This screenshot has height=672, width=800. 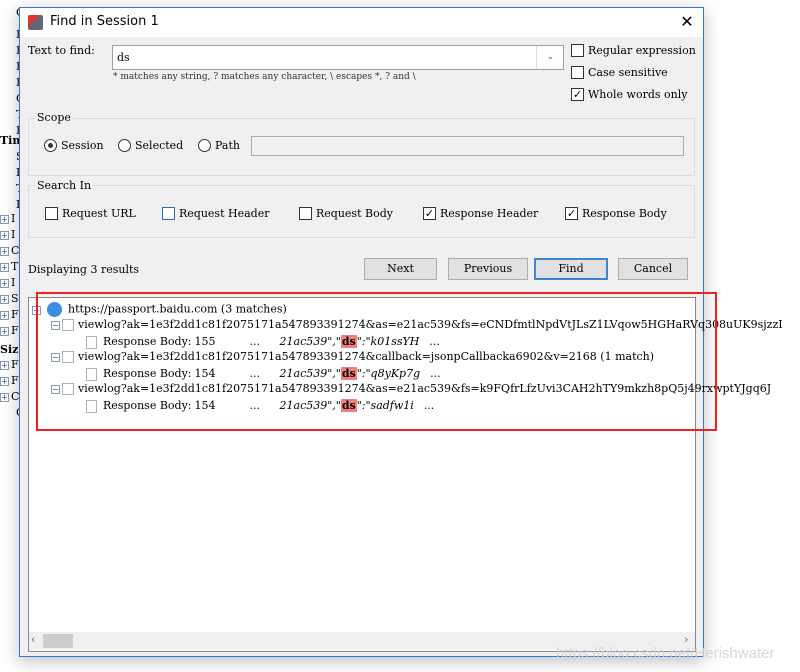 I want to click on dialog-title: Find in Session 1, so click(x=104, y=21).